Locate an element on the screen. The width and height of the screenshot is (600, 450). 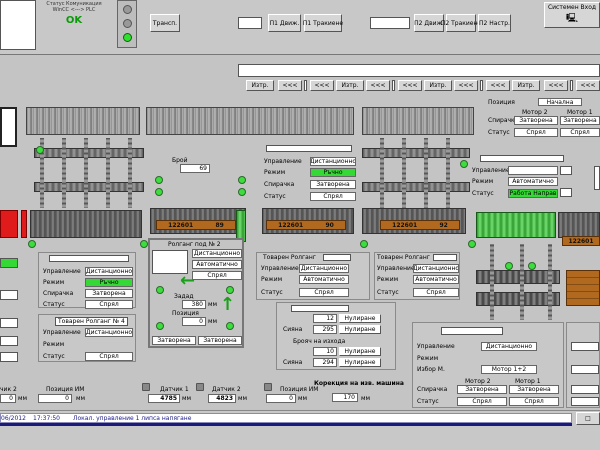
pc-row4-value: 294 is located at coordinates (325, 362).